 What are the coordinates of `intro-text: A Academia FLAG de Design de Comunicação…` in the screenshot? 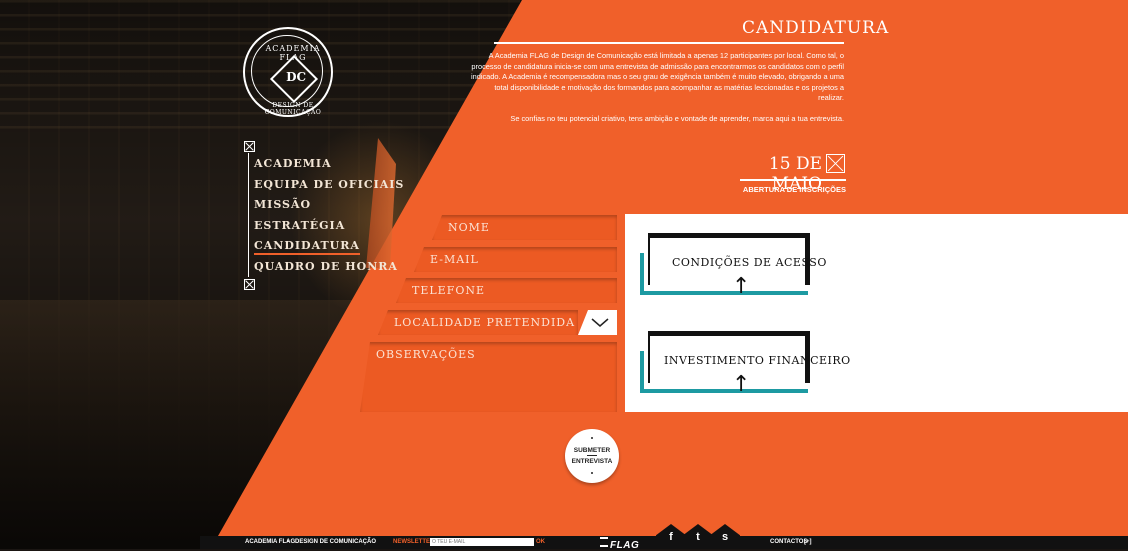 It's located at (657, 92).